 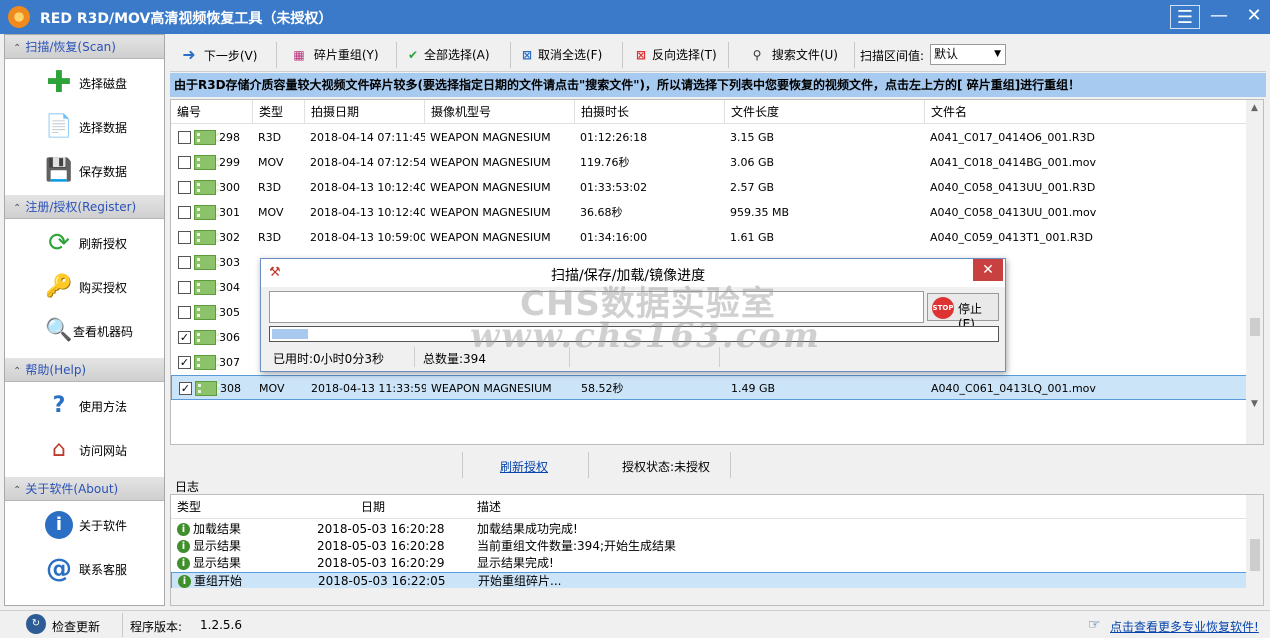 What do you see at coordinates (59, 449) in the screenshot?
I see `home-globe-icon: ⌂` at bounding box center [59, 449].